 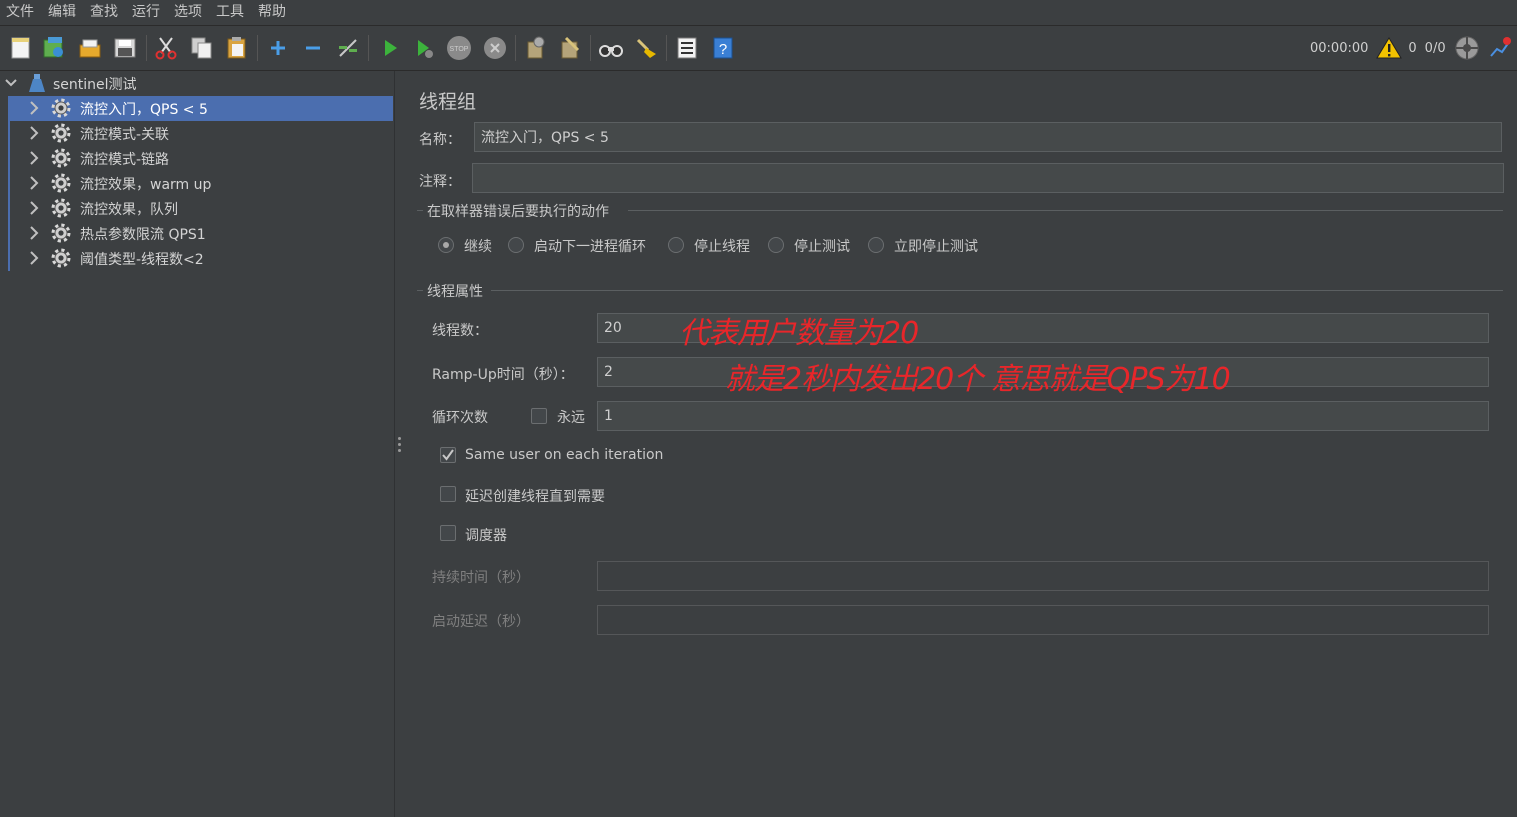 I want to click on radio-stop-test-label: 停止测试, so click(x=822, y=246).